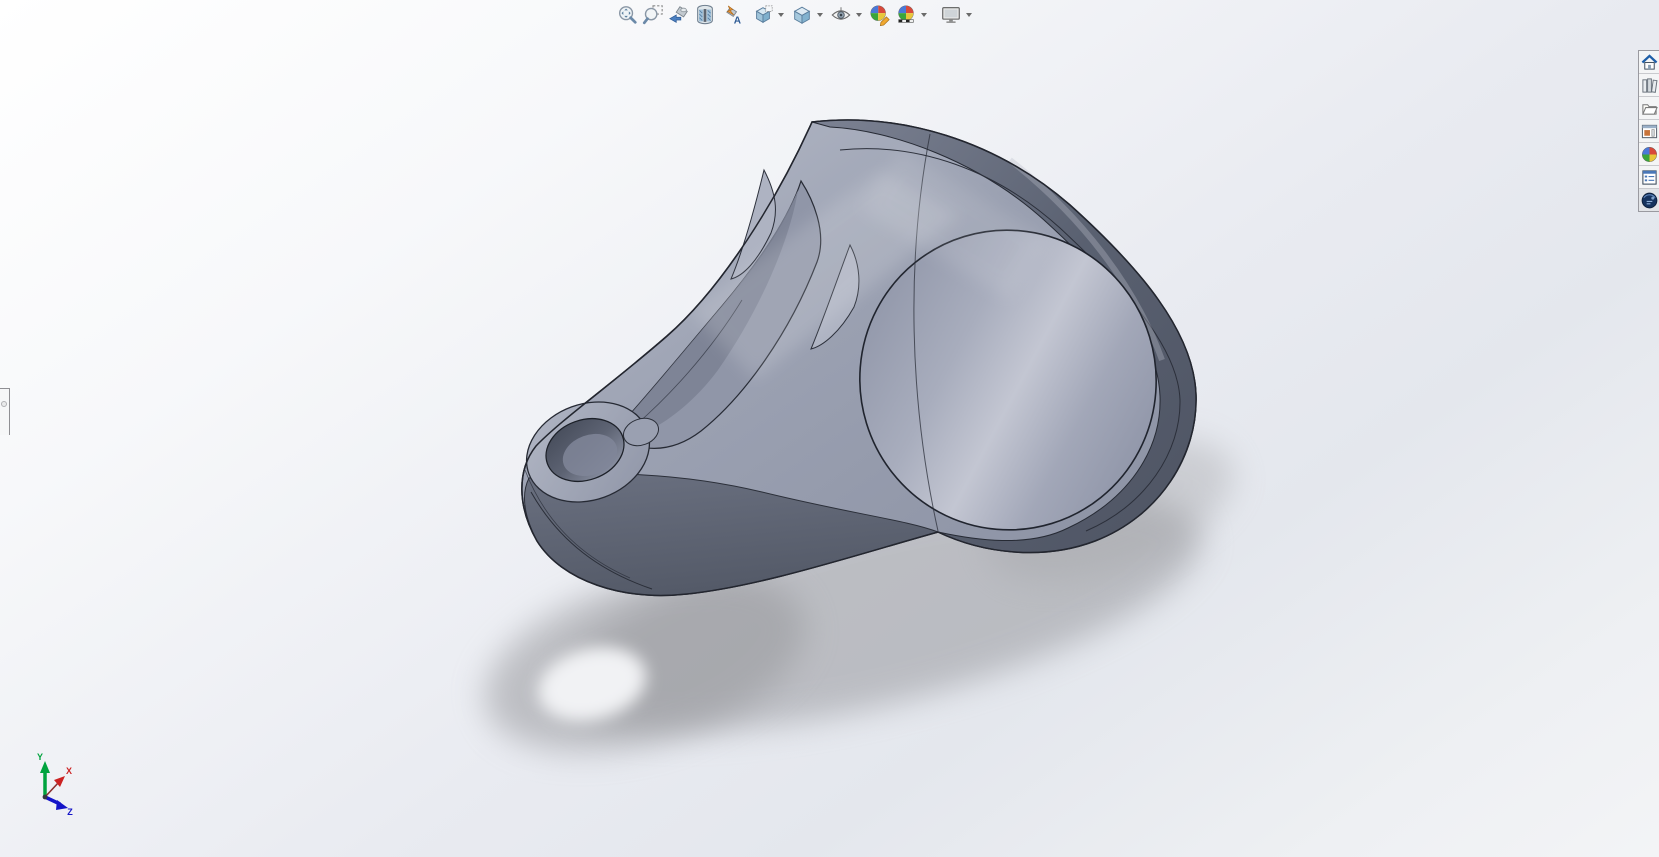 This screenshot has height=857, width=1659. I want to click on task-pane-tab-forum, so click(1649, 200).